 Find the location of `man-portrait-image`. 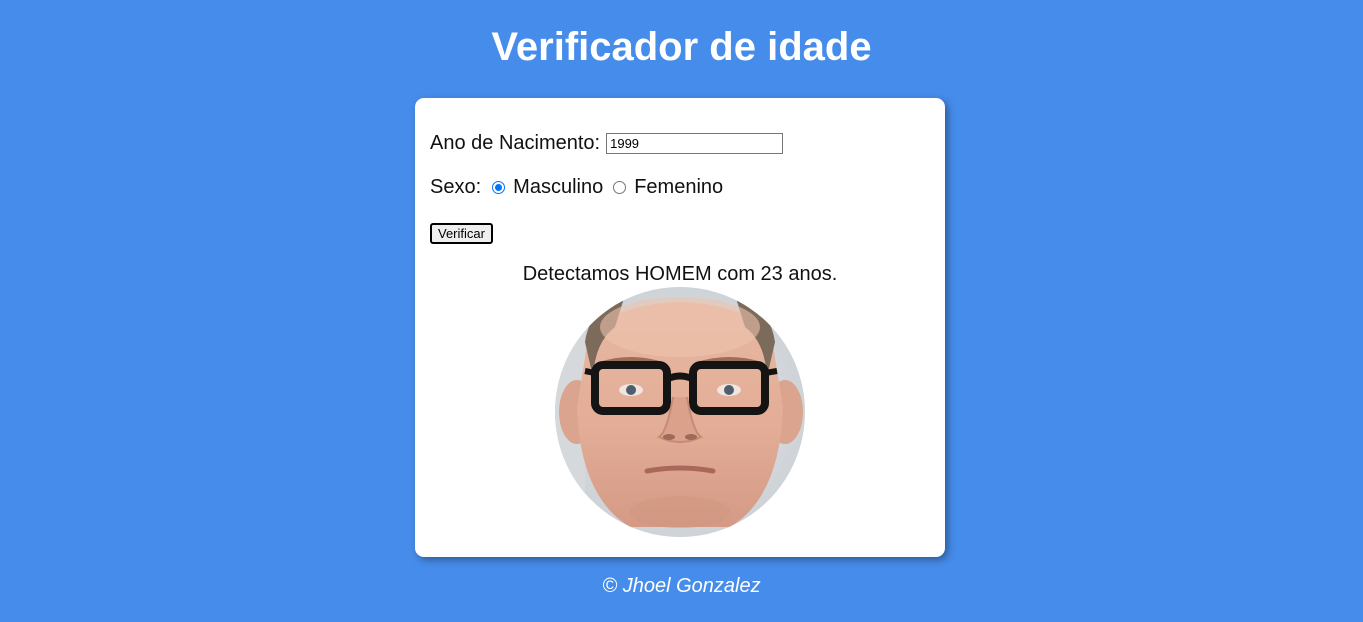

man-portrait-image is located at coordinates (680, 412).